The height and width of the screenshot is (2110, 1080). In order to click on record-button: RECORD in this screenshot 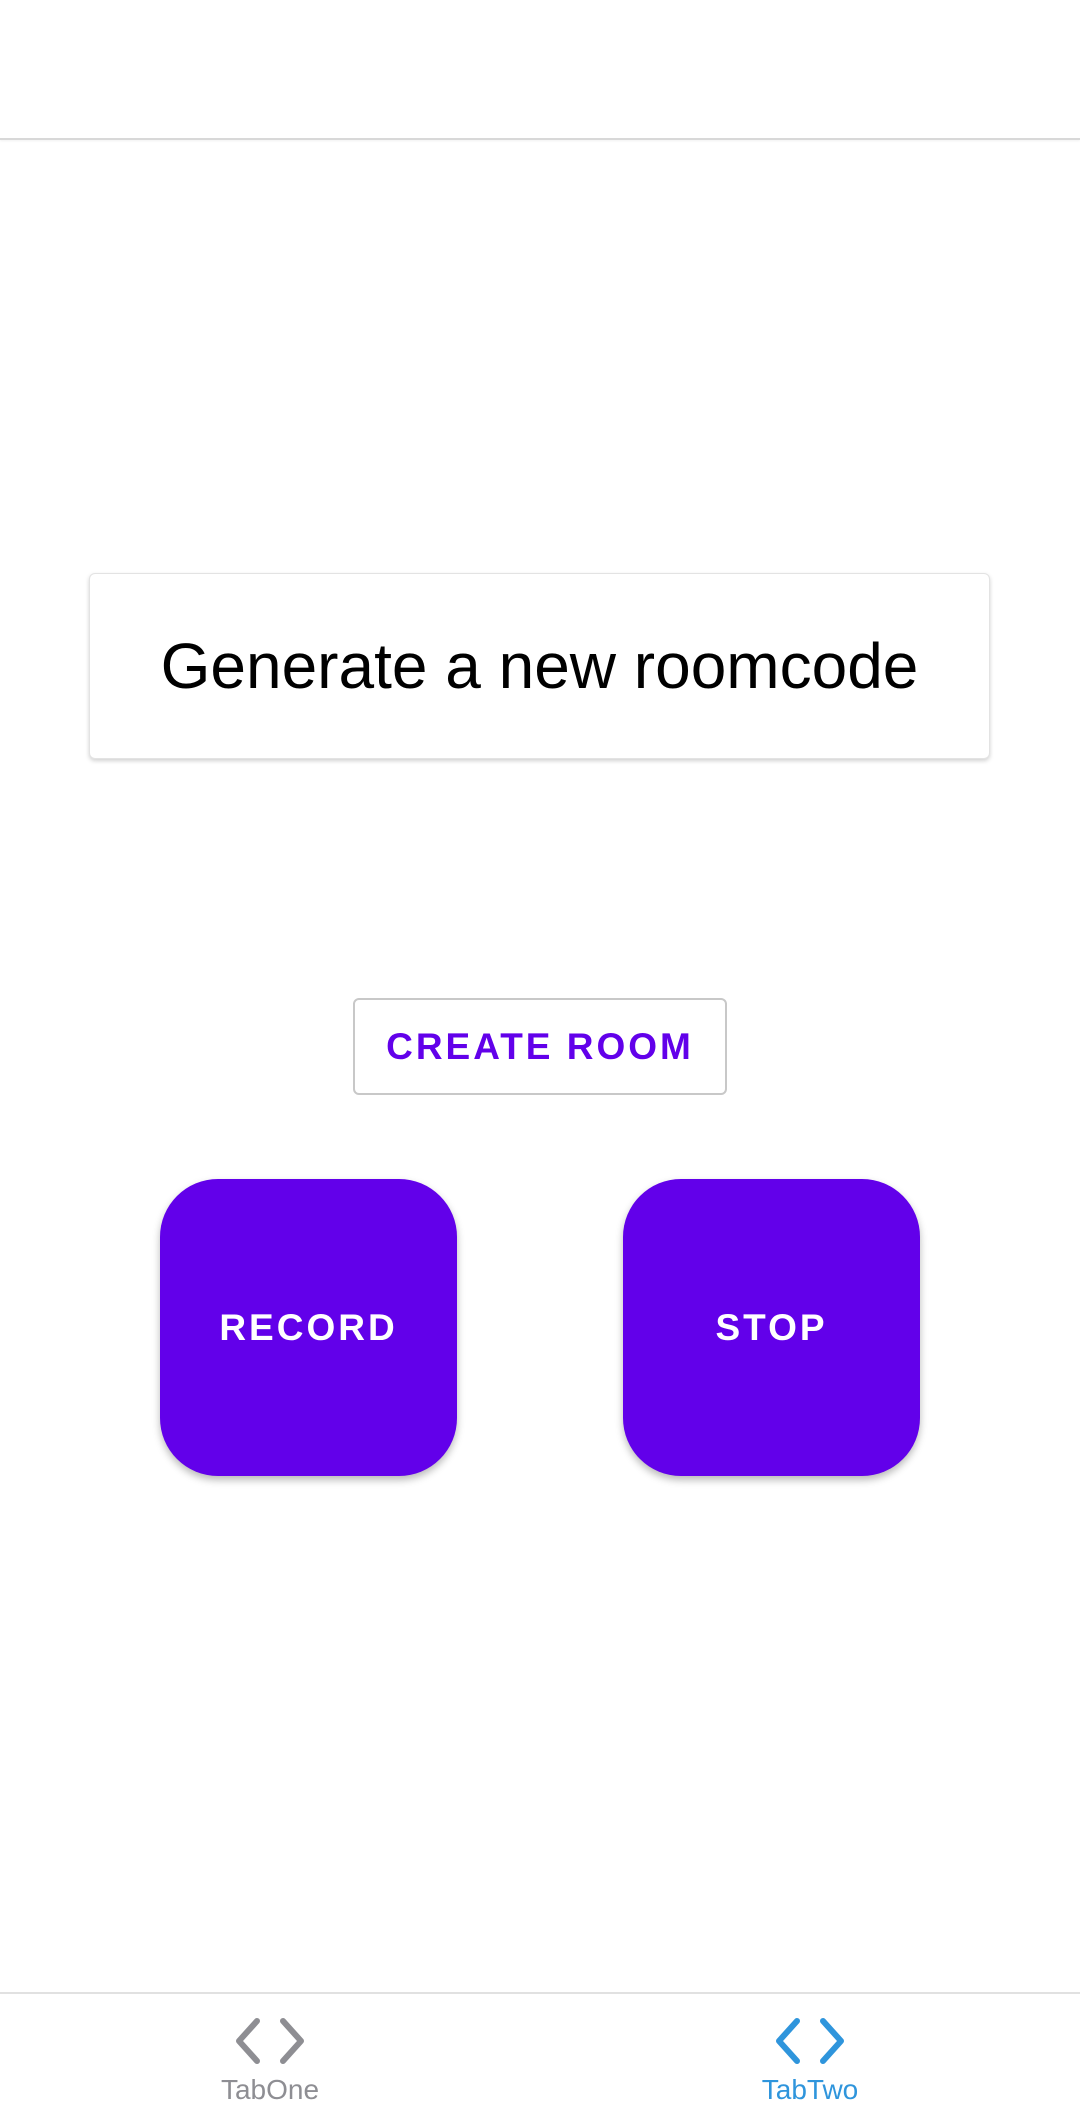, I will do `click(308, 1327)`.